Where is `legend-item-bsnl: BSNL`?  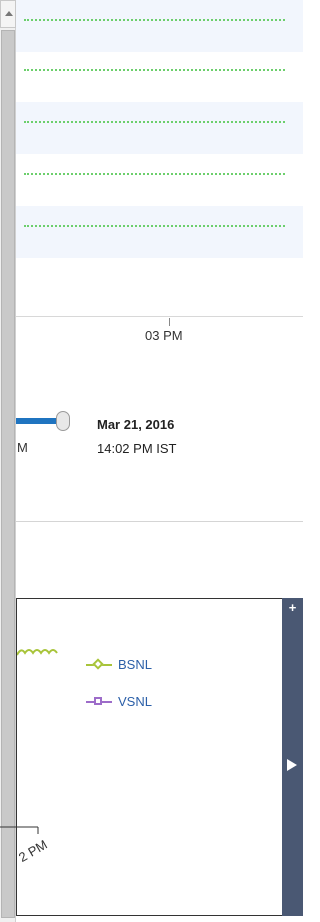 legend-item-bsnl: BSNL is located at coordinates (119, 664).